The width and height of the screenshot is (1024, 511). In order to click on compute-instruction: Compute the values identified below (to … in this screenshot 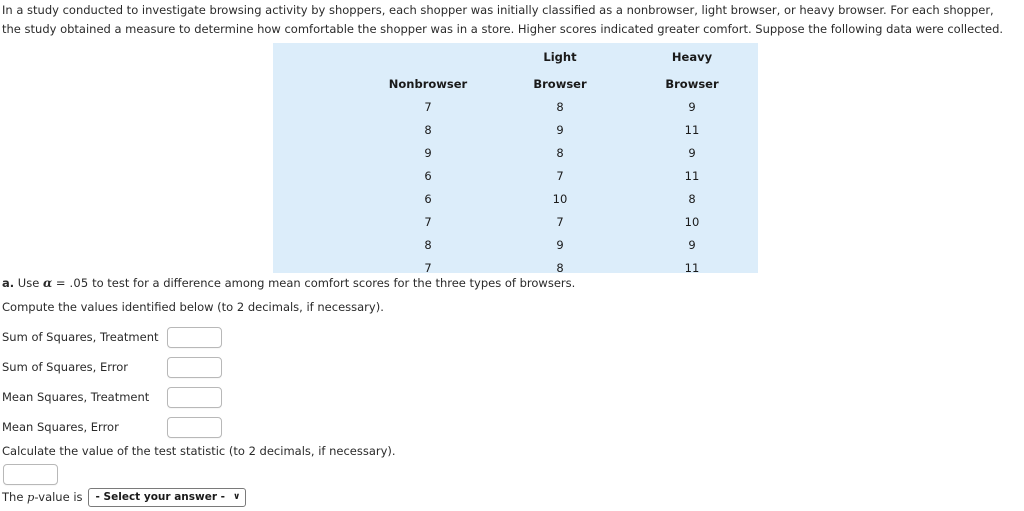, I will do `click(193, 307)`.